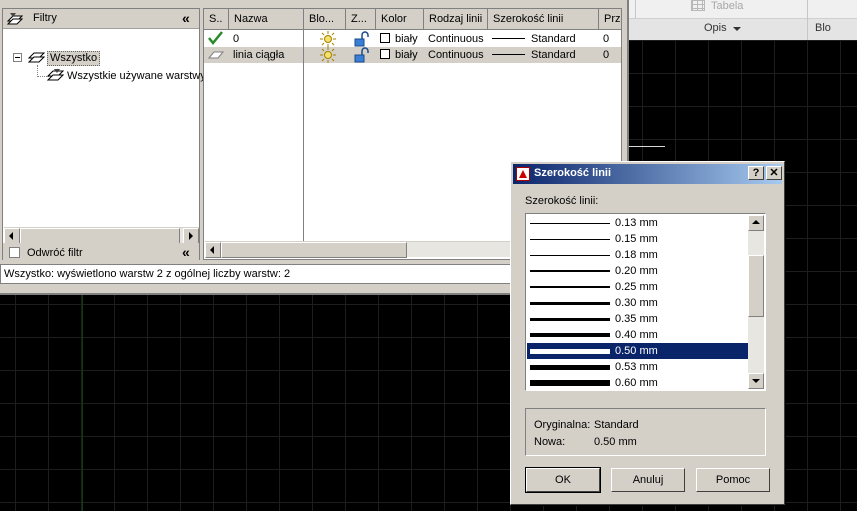 The image size is (857, 511). I want to click on original-label: Oryginalna:, so click(562, 425).